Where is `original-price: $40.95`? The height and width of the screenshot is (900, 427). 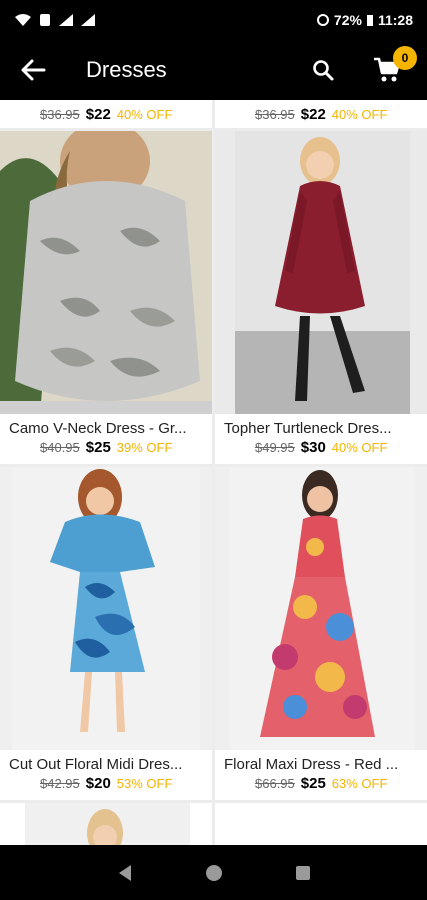 original-price: $40.95 is located at coordinates (60, 447).